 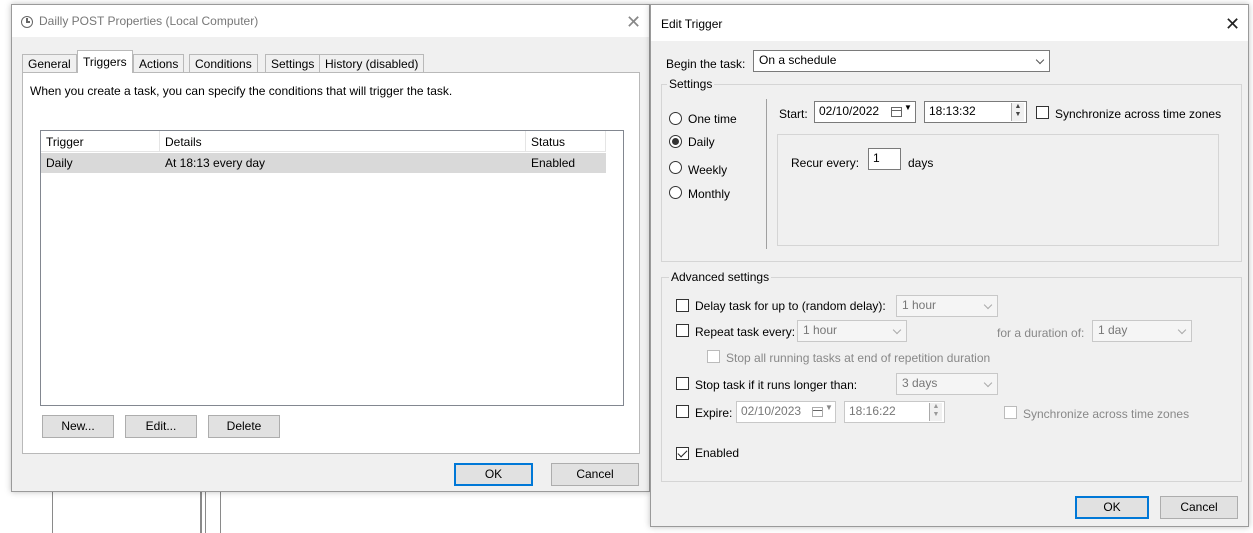 I want to click on recurrence-panel, so click(x=998, y=190).